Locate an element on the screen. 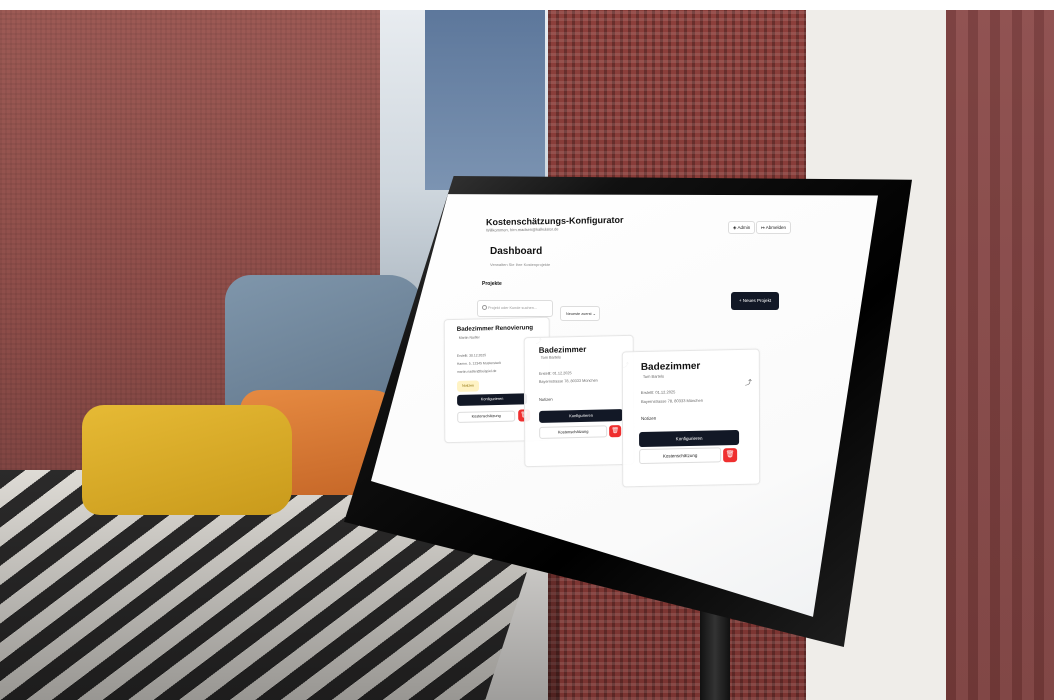 This screenshot has height=700, width=1054. admin-label: Admin is located at coordinates (744, 227).